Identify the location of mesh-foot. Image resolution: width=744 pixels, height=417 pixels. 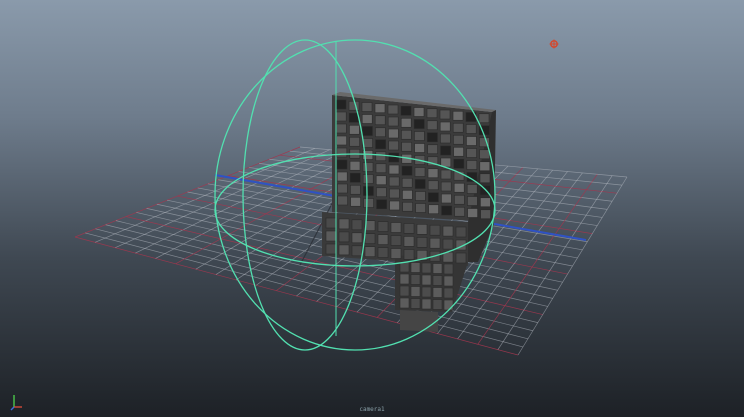
(419, 321).